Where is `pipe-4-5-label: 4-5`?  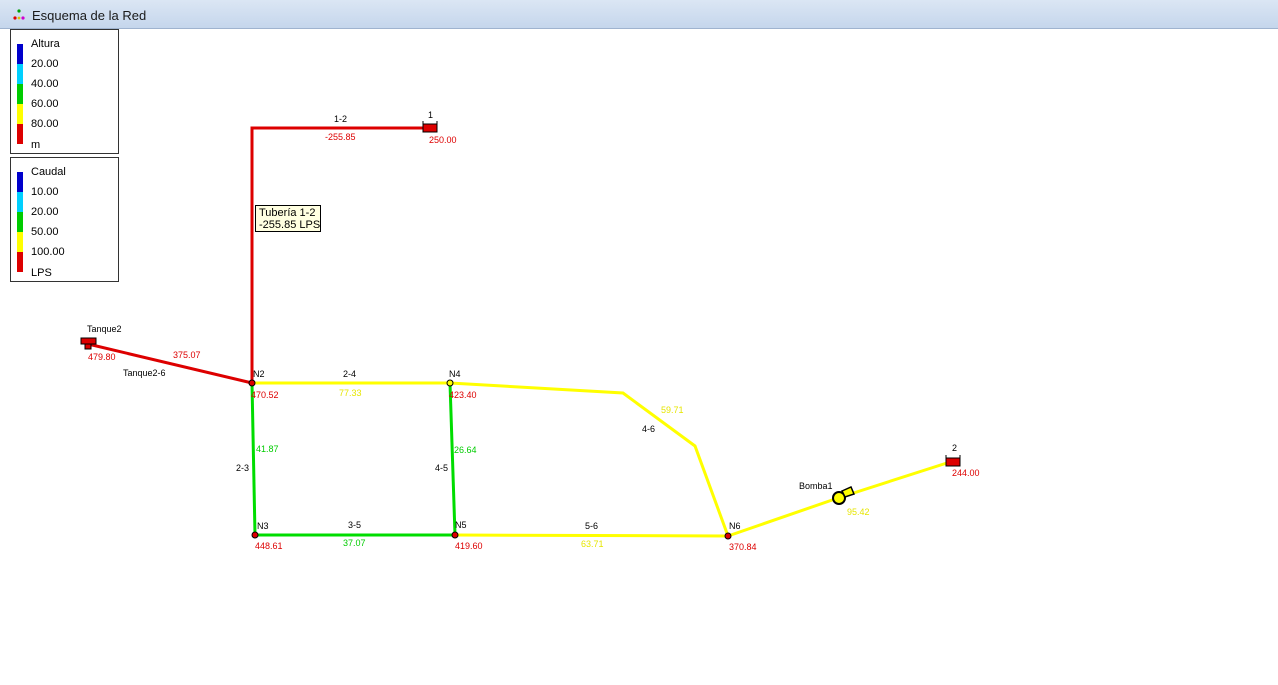
pipe-4-5-label: 4-5 is located at coordinates (441, 468).